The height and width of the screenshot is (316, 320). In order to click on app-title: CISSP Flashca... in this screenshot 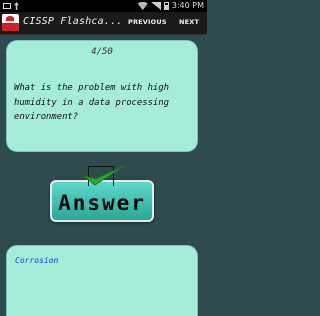, I will do `click(73, 21)`.